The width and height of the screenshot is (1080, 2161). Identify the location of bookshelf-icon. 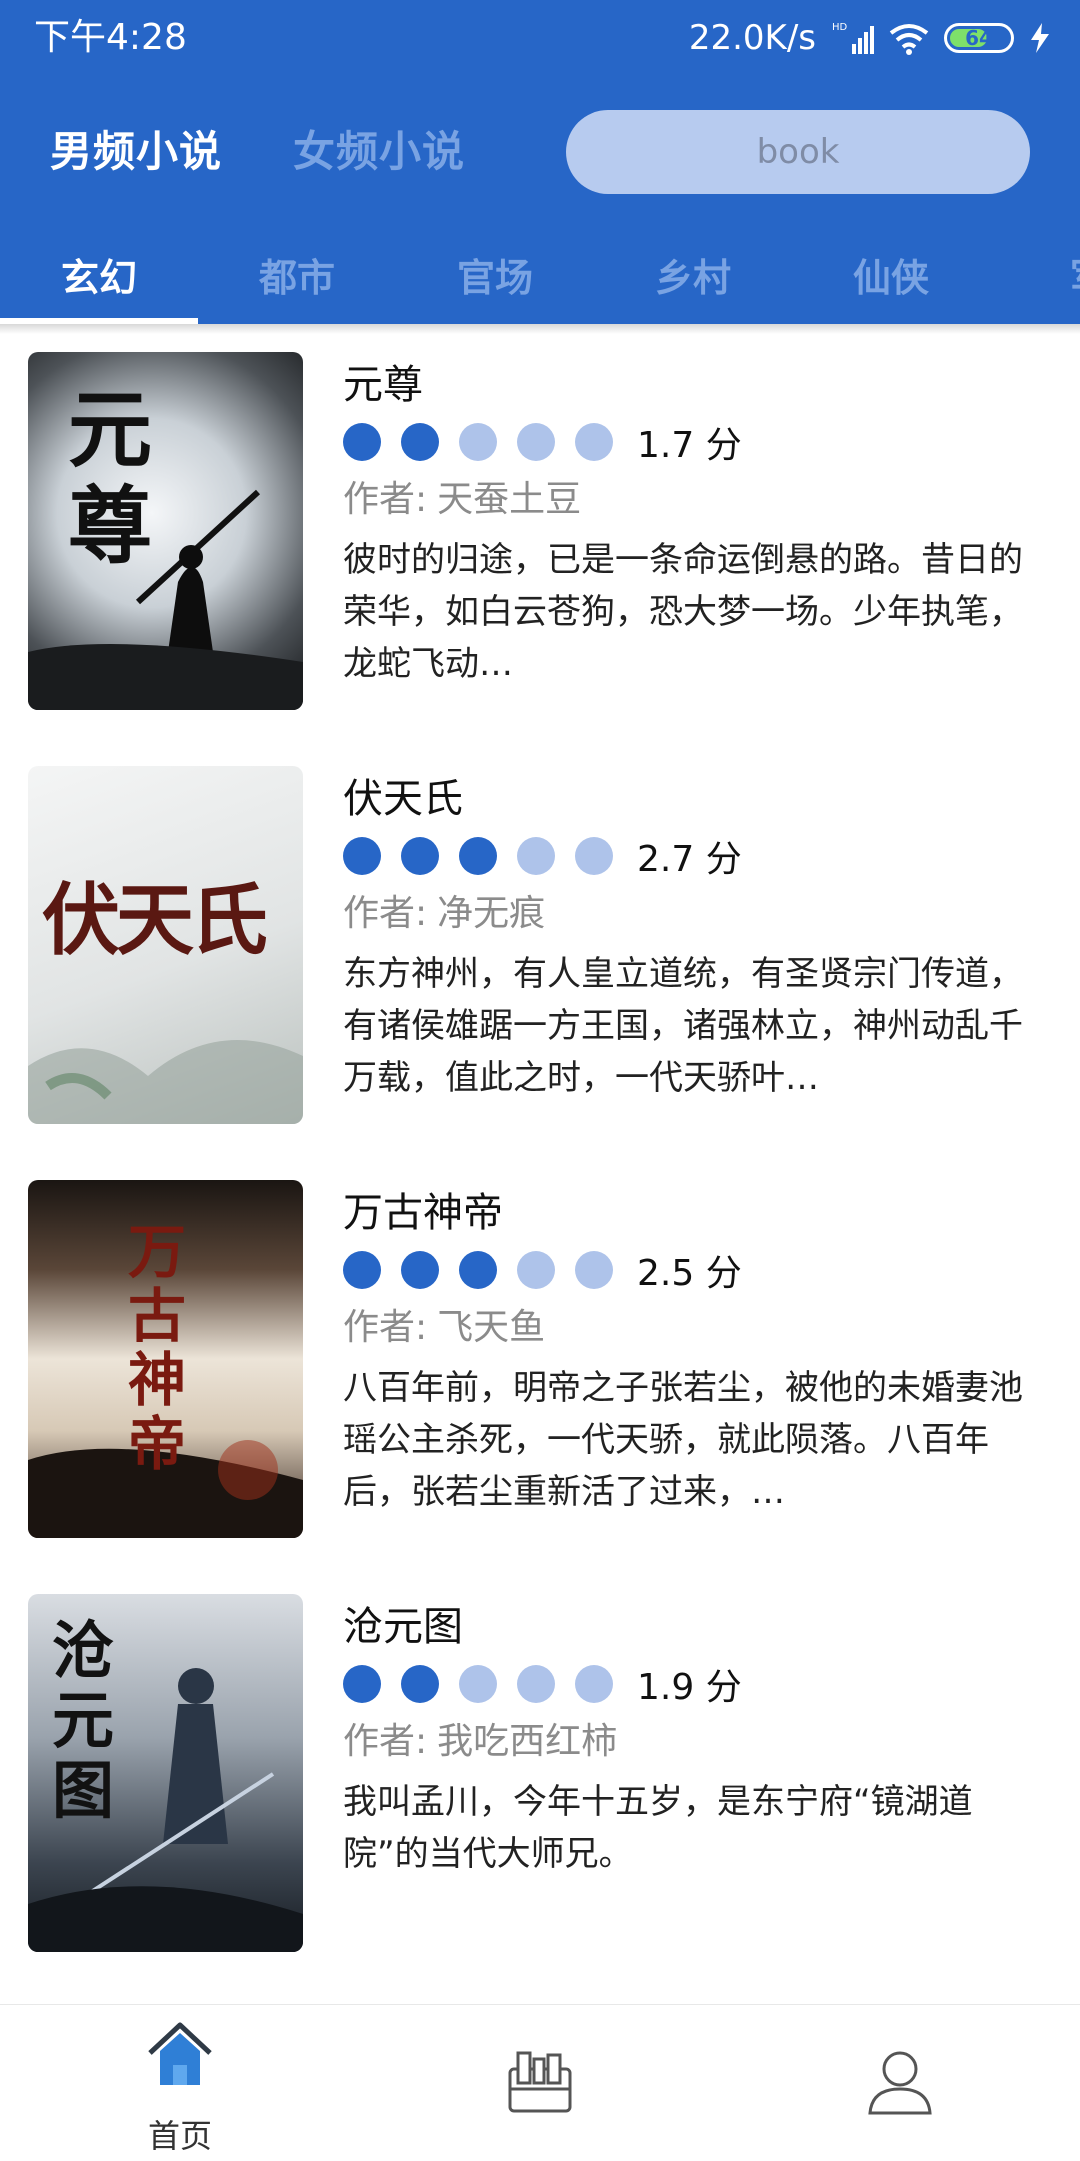
(540, 2083).